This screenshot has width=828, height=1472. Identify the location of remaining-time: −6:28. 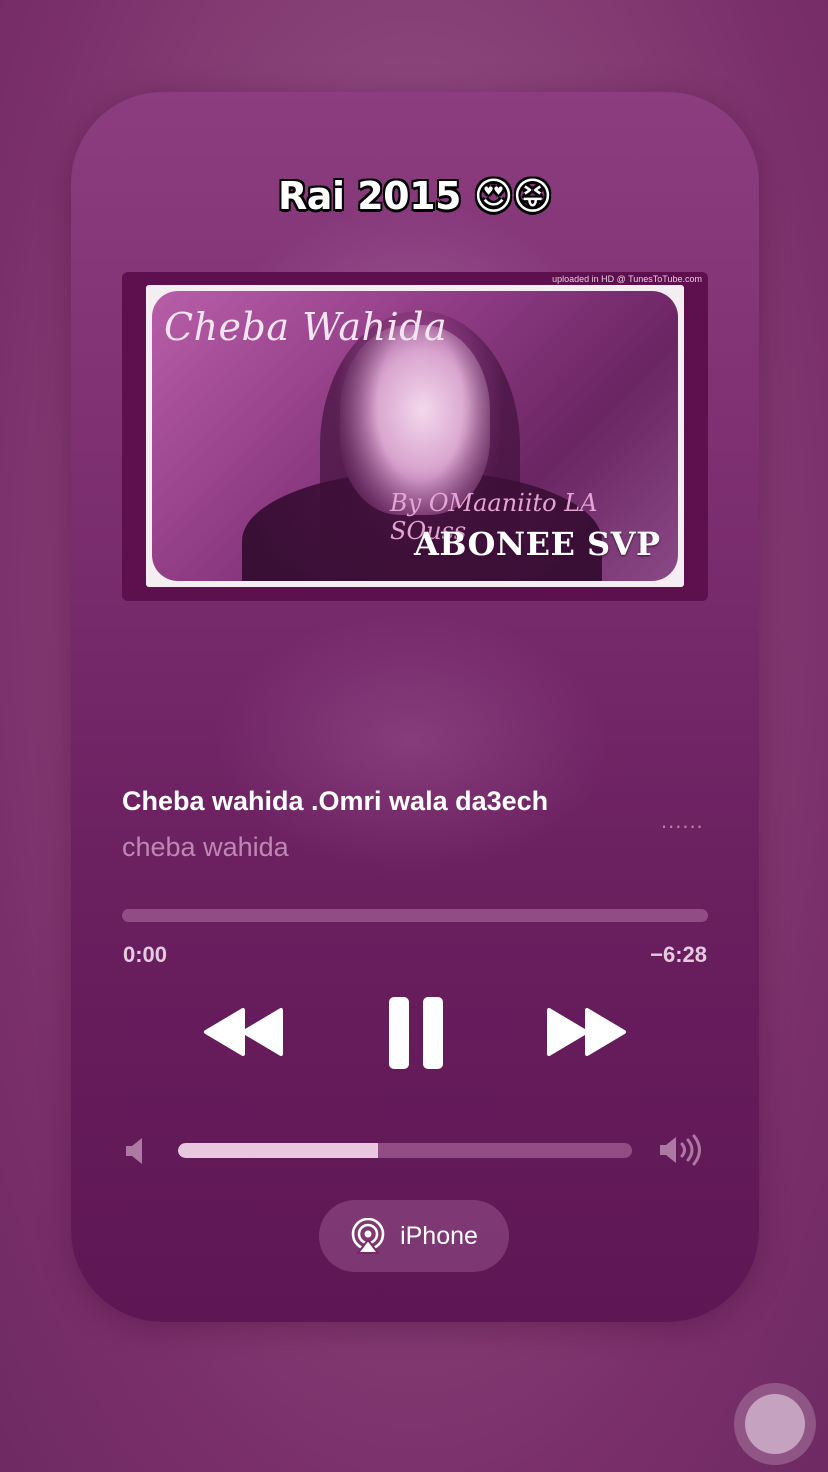
(678, 954).